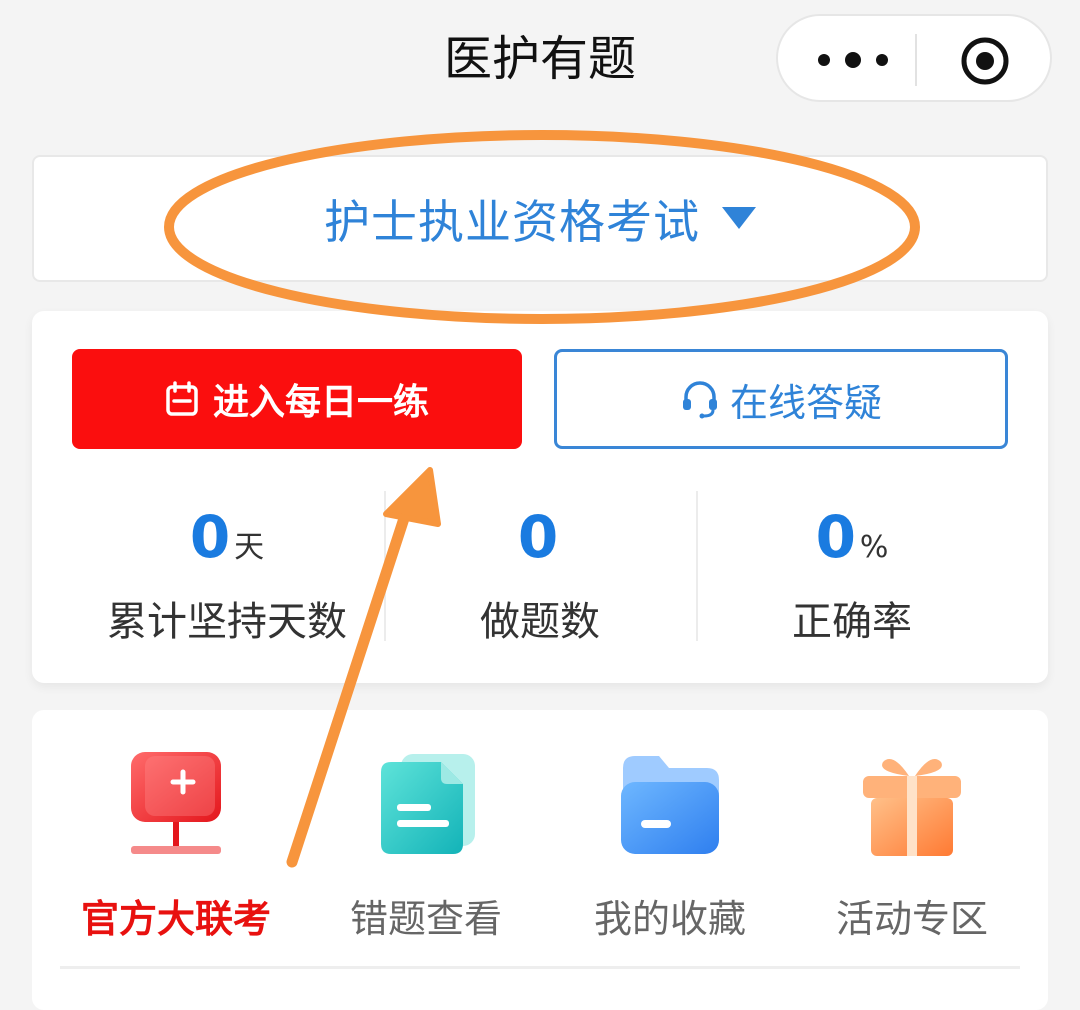  I want to click on daily-practice-button: 进入每日一练, so click(297, 399).